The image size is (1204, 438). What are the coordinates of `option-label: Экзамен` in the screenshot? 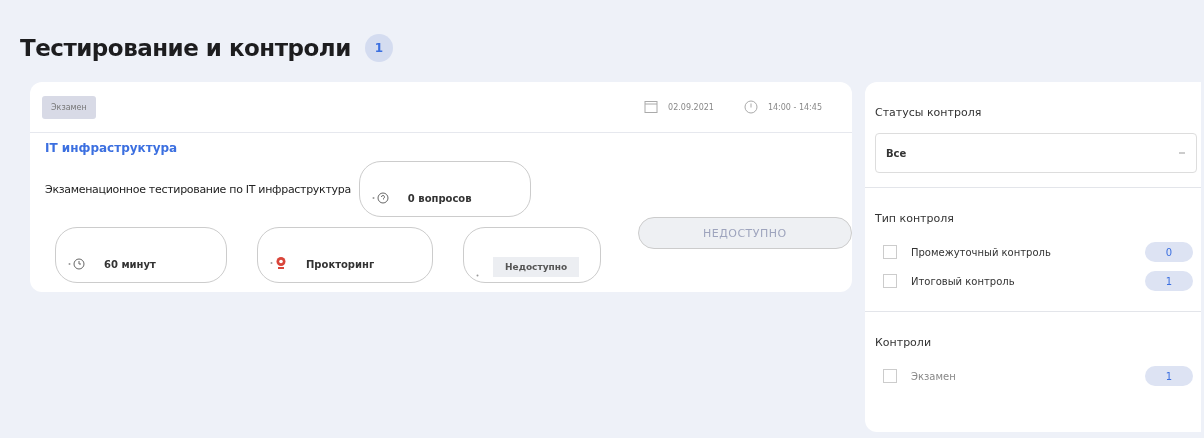 It's located at (934, 376).